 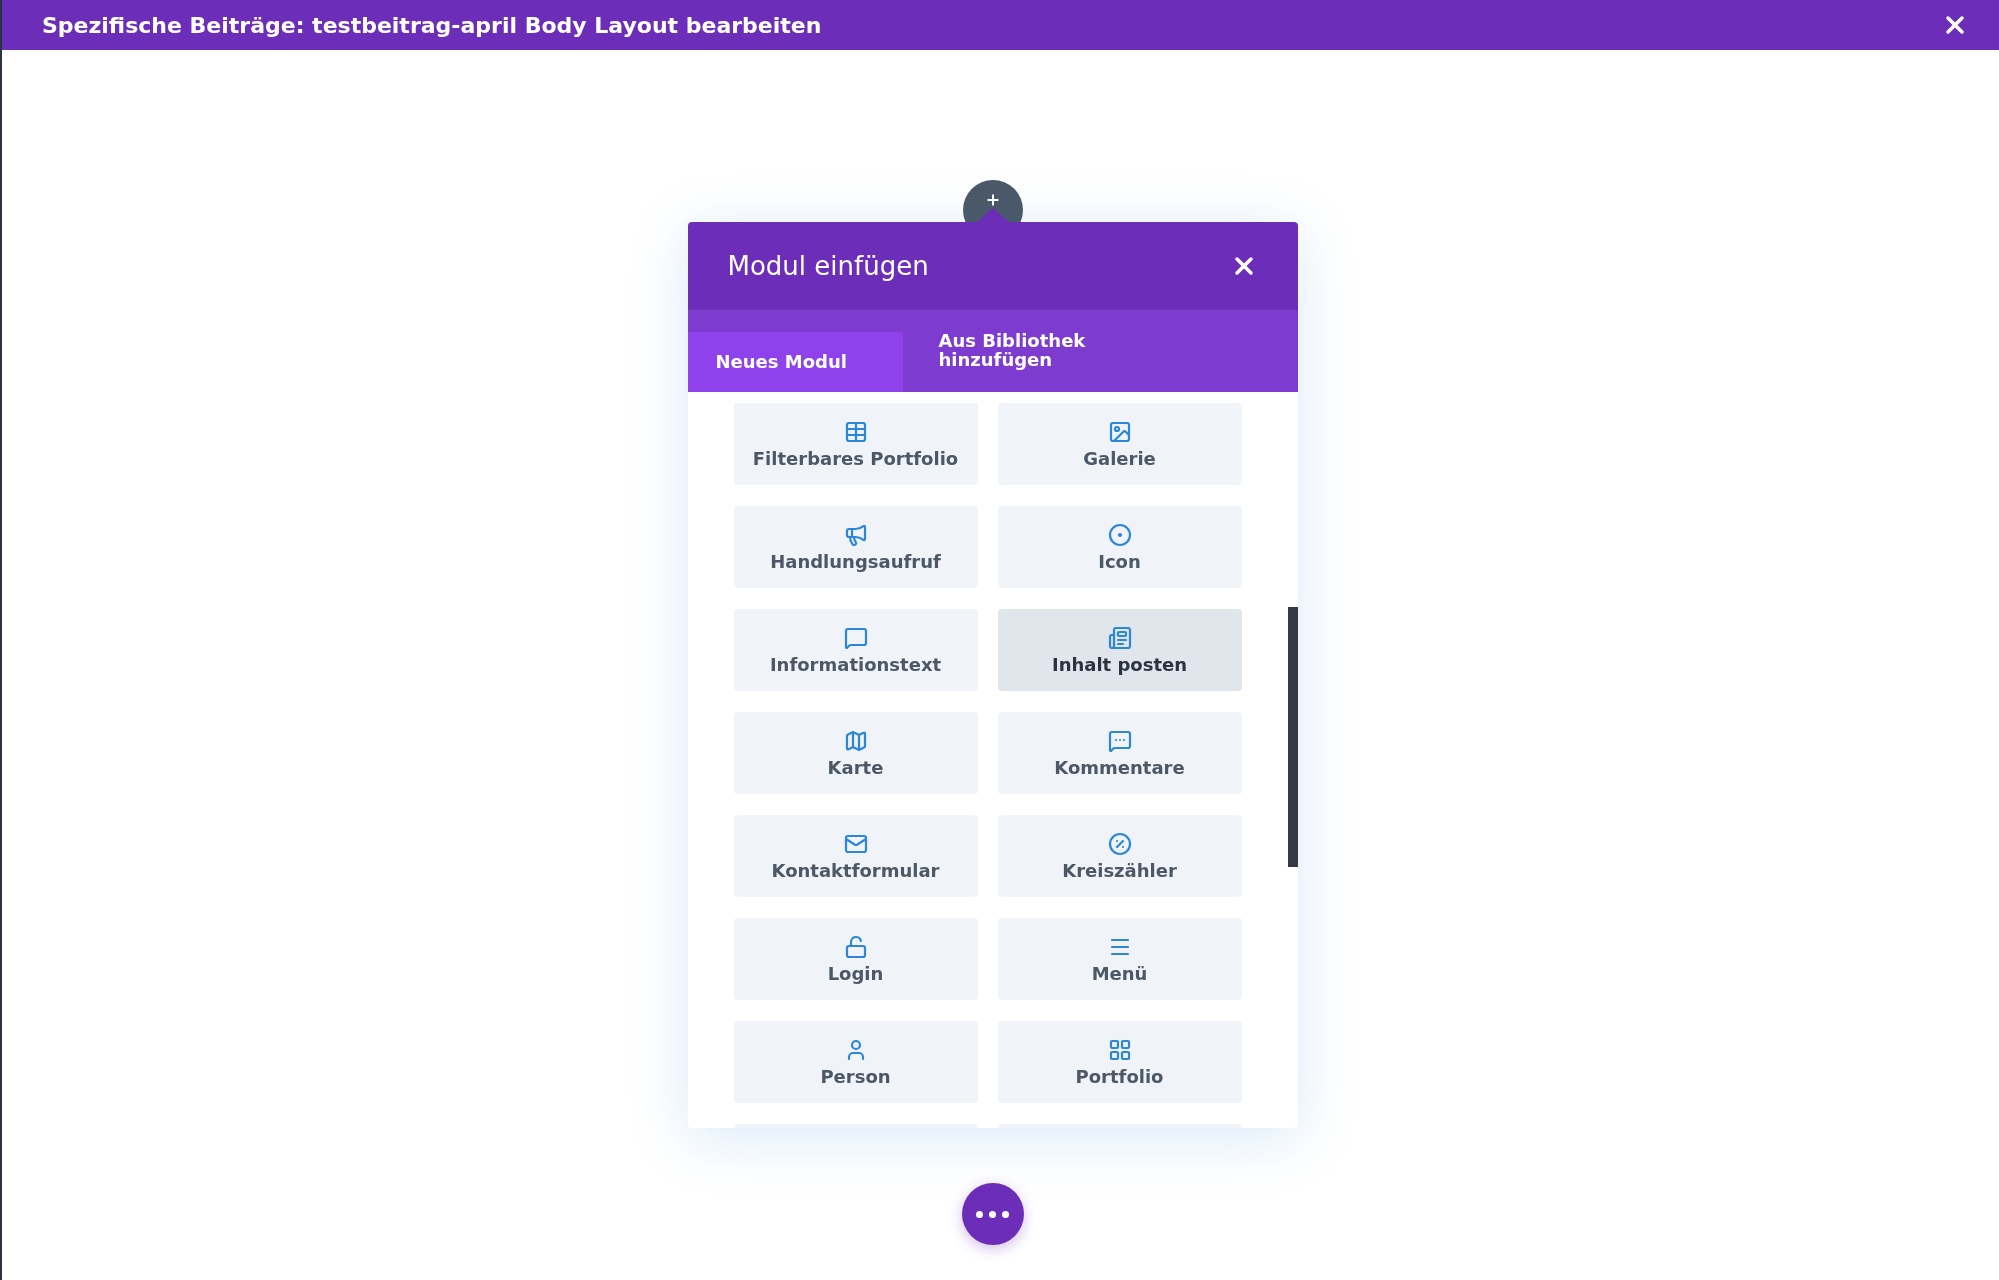 I want to click on module-tile: Filterbares Portfolio, so click(x=855, y=444).